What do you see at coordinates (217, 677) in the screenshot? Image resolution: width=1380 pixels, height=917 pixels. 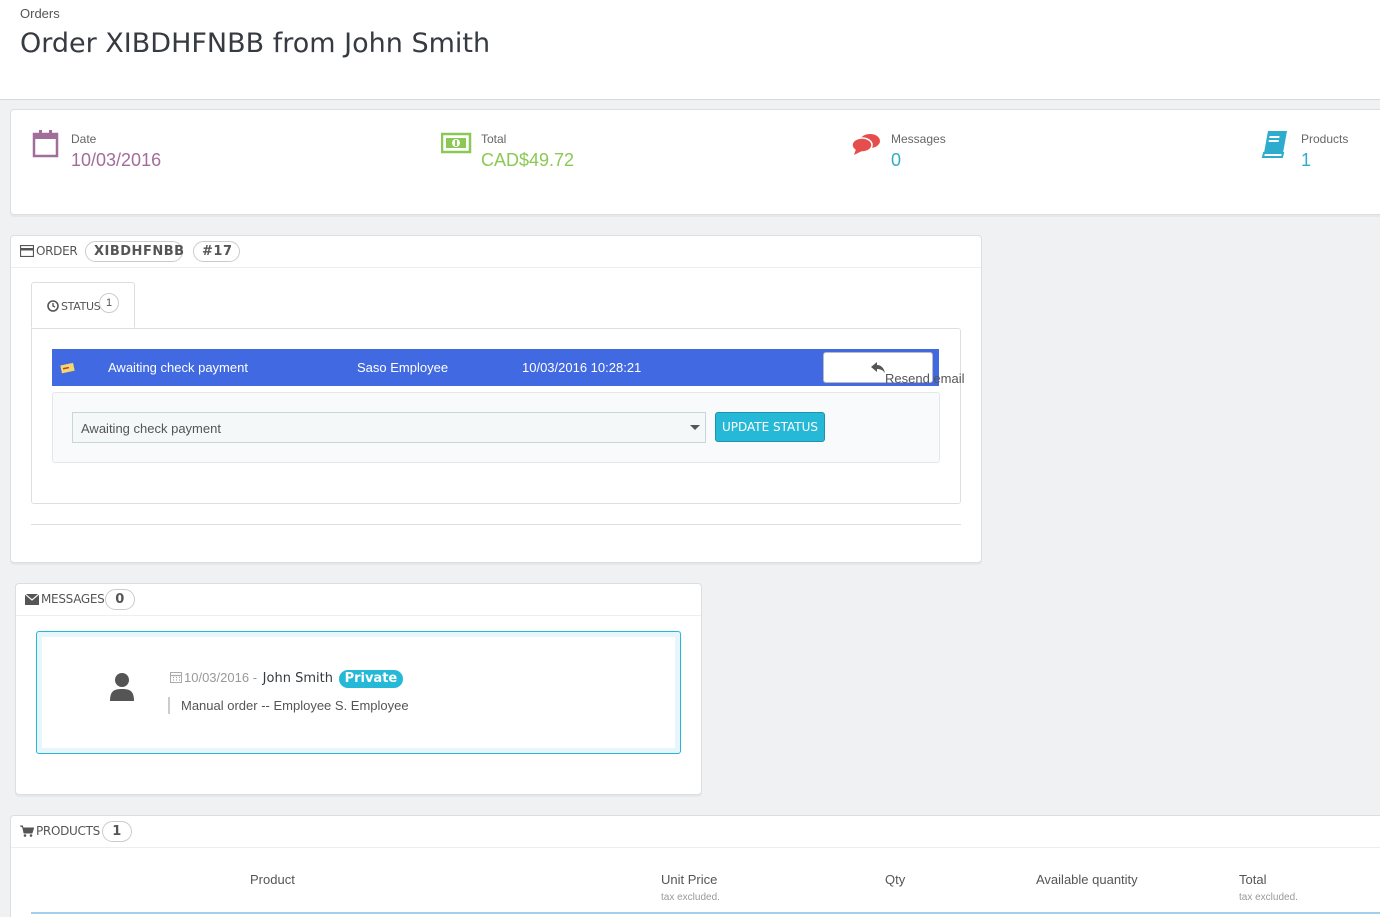 I see `message-date: 10/03/2016` at bounding box center [217, 677].